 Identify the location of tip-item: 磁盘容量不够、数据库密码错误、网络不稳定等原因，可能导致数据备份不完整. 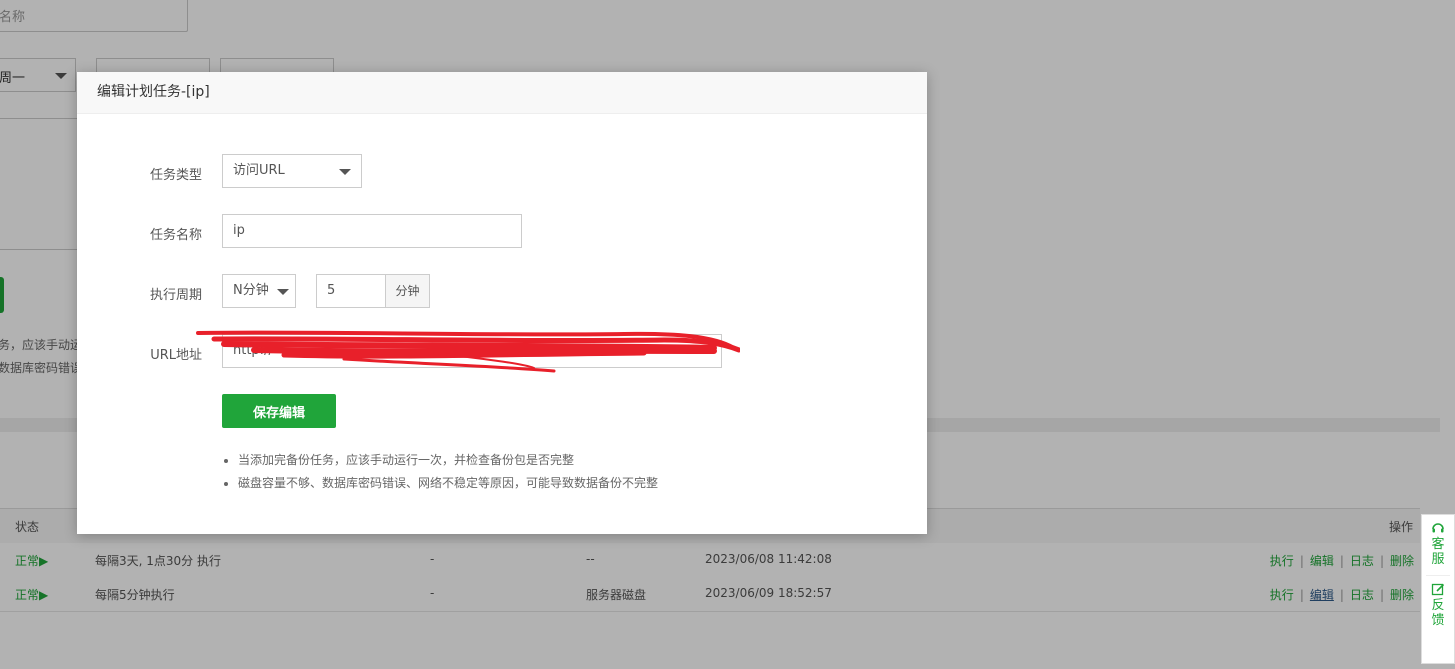
(448, 483).